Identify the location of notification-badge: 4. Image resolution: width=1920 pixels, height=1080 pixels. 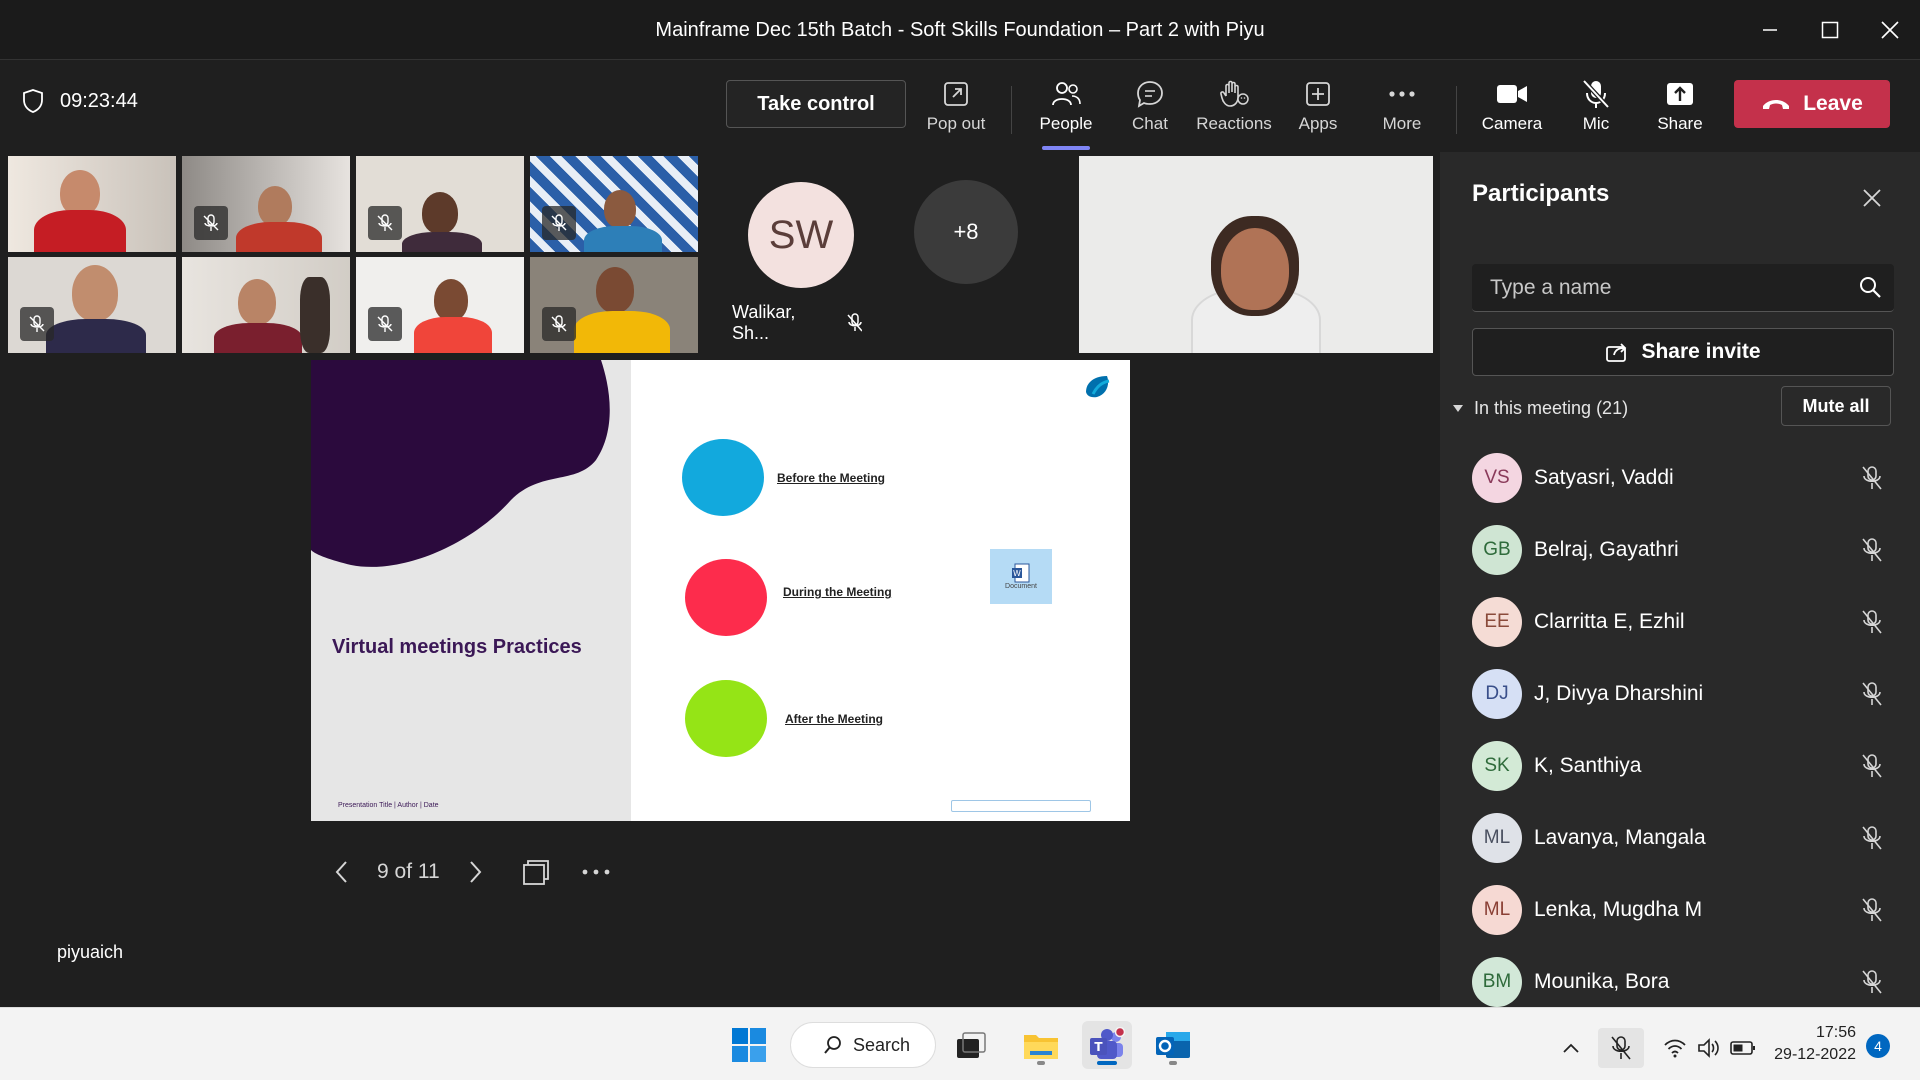
(1878, 1046).